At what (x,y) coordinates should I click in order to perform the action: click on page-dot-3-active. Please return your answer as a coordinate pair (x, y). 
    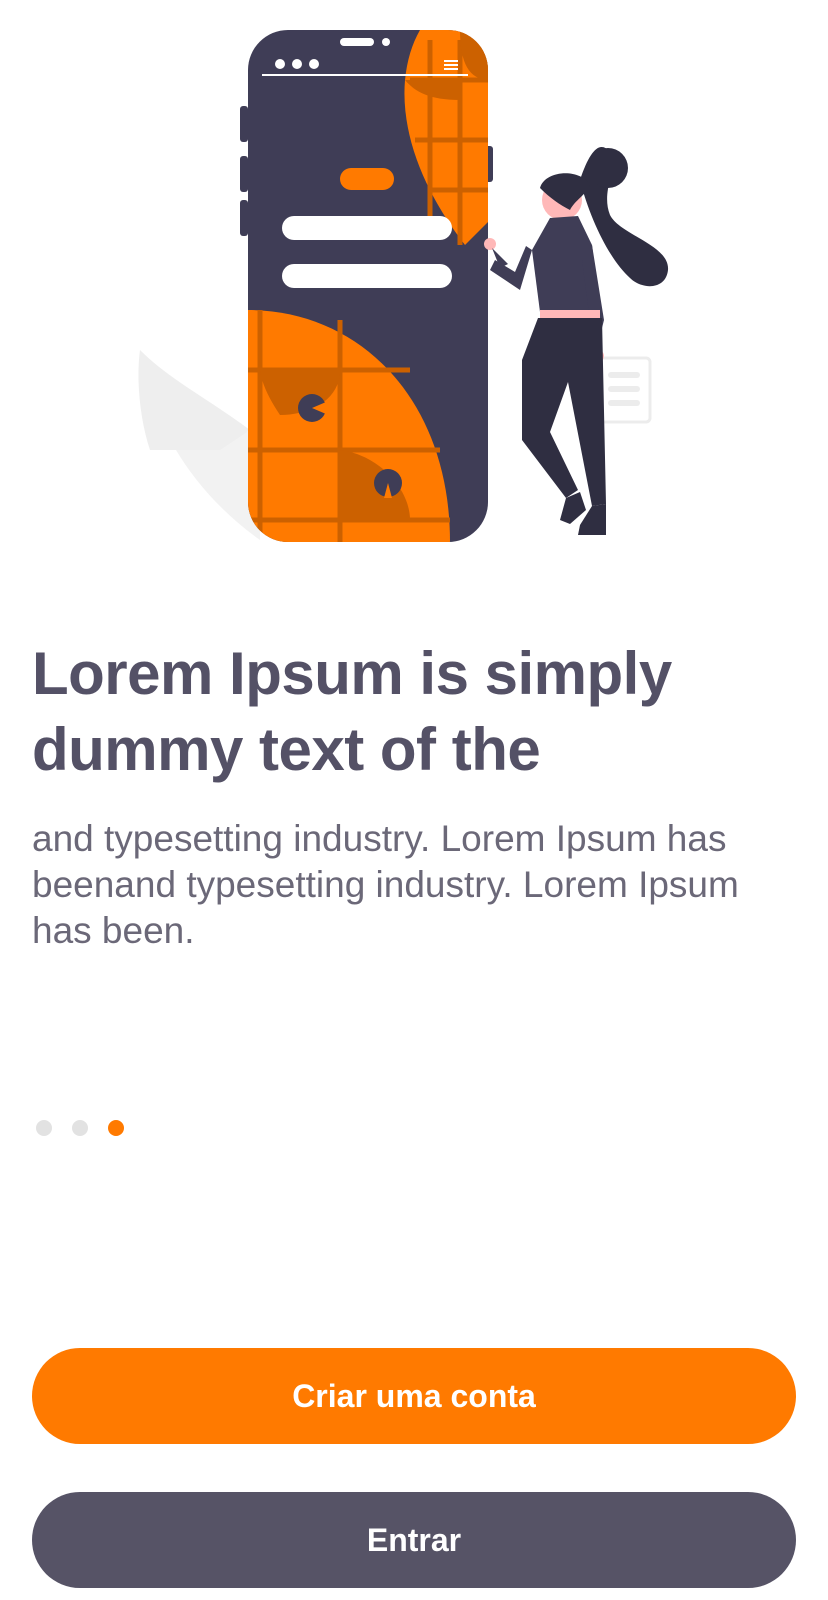
    Looking at the image, I should click on (116, 1128).